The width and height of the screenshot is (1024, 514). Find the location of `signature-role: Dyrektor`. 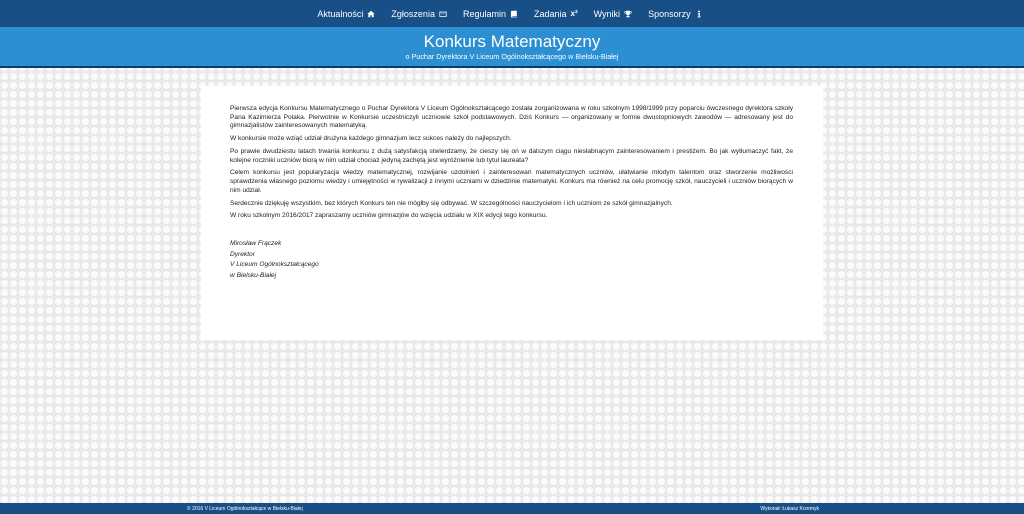

signature-role: Dyrektor is located at coordinates (242, 254).